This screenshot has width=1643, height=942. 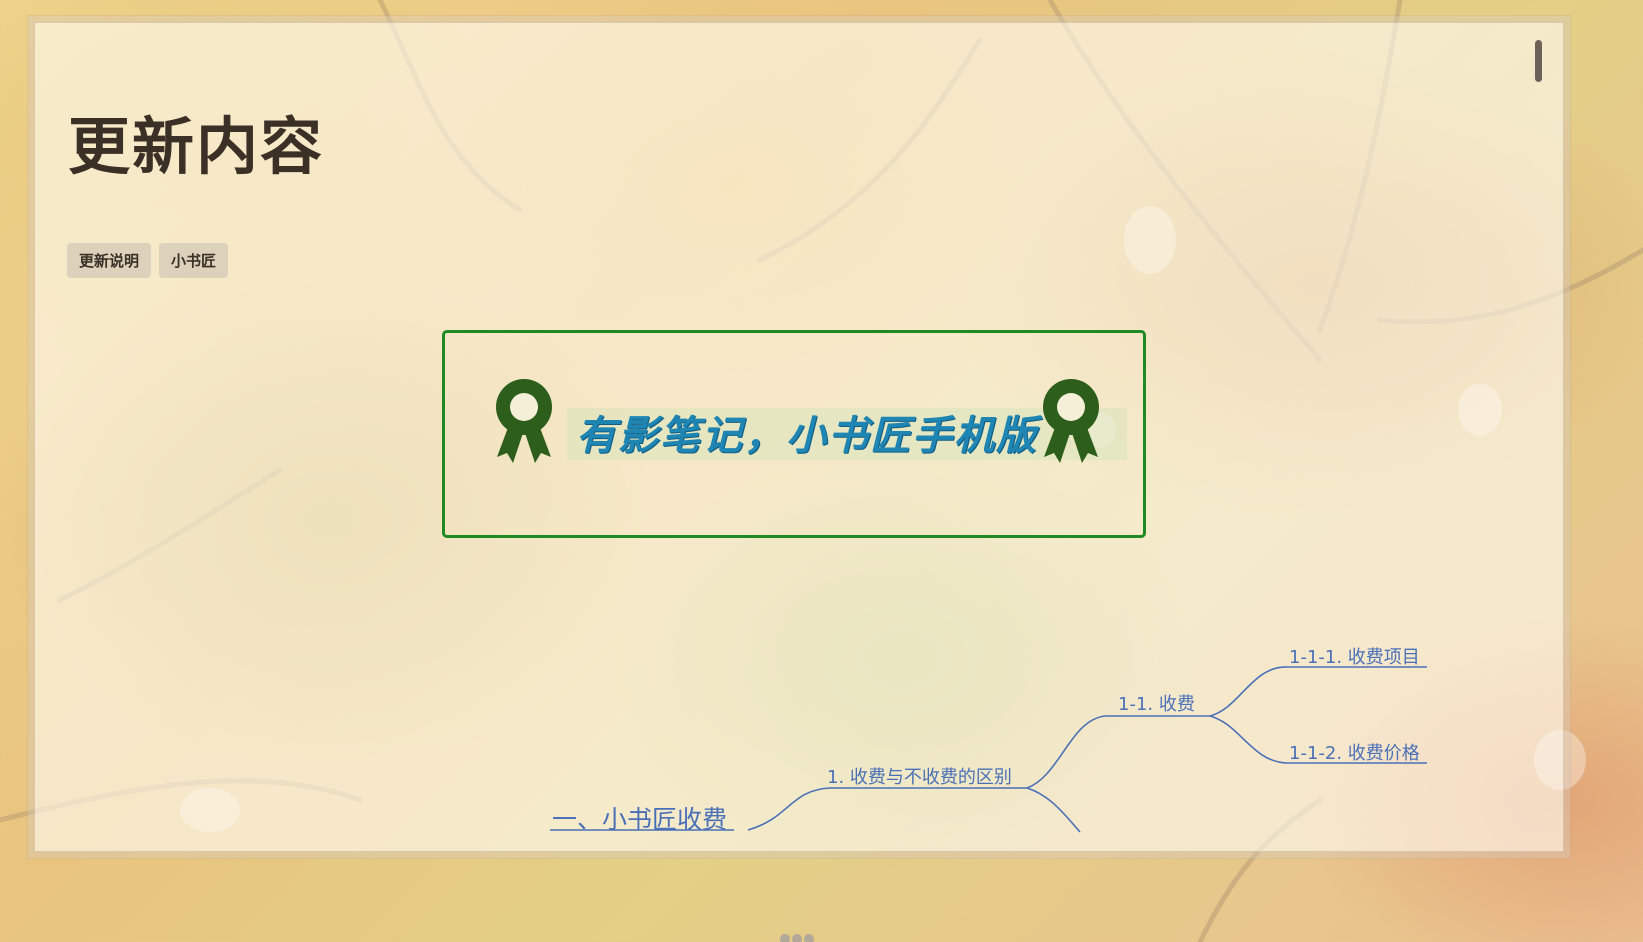 I want to click on tag-update-notes: 更新说明, so click(x=109, y=260).